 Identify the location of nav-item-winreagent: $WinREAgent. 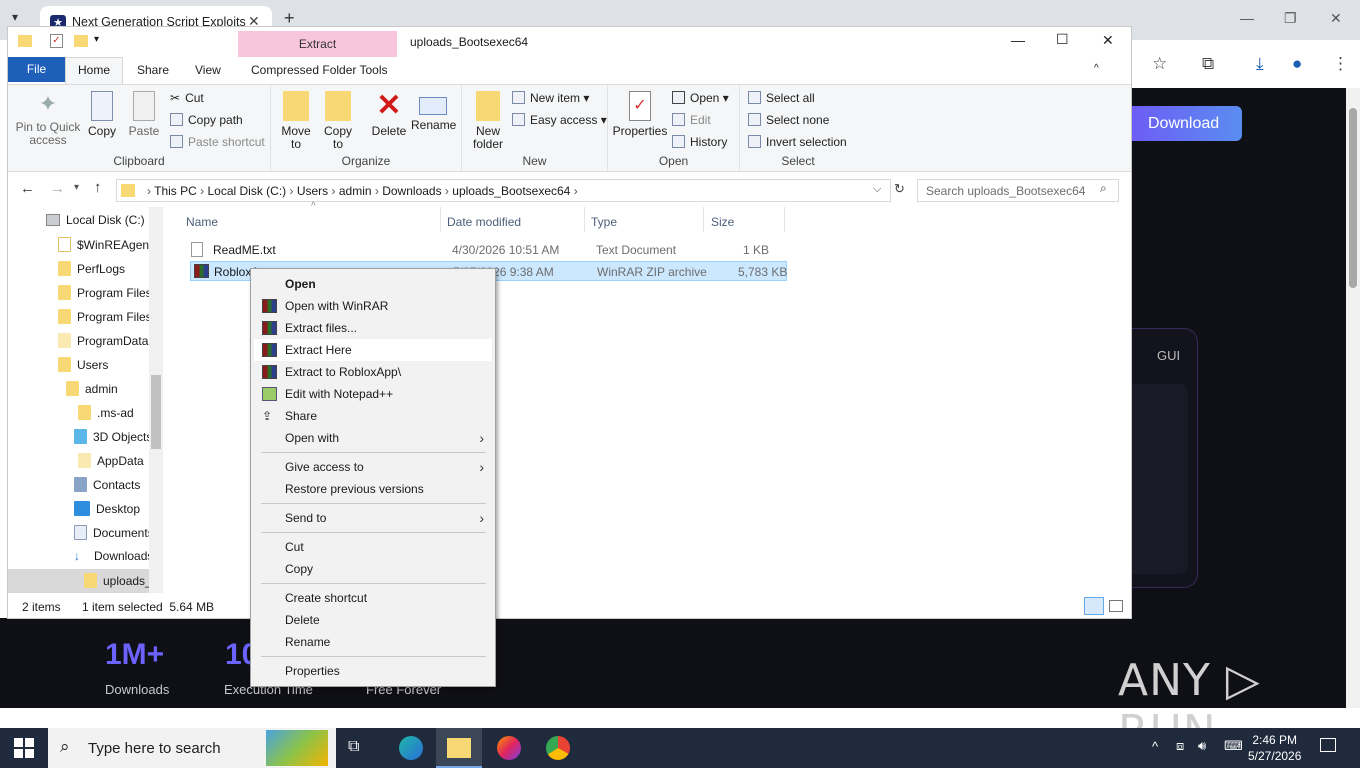
(105, 244).